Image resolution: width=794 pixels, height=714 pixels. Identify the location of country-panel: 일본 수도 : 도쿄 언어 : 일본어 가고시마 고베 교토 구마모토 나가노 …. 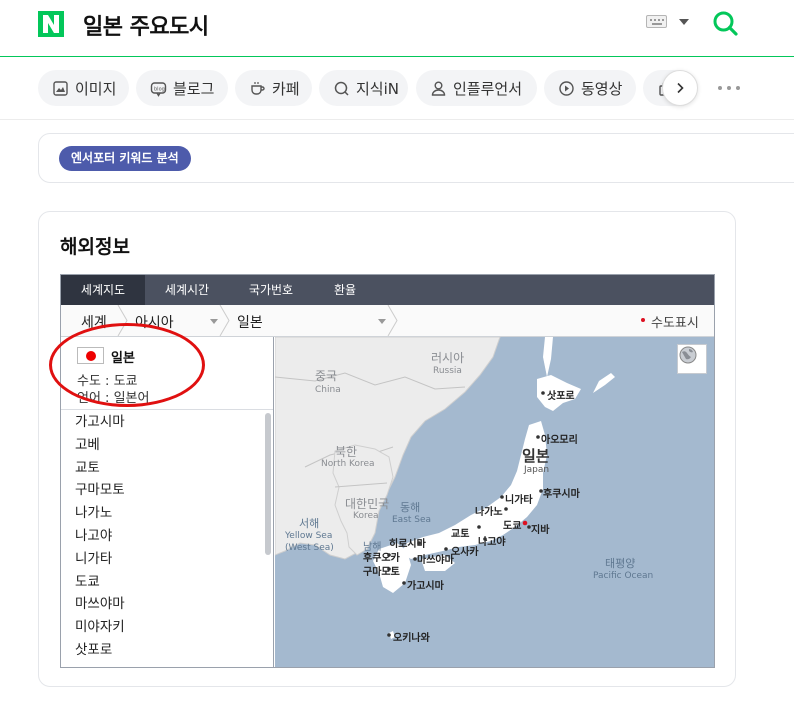
(161, 495).